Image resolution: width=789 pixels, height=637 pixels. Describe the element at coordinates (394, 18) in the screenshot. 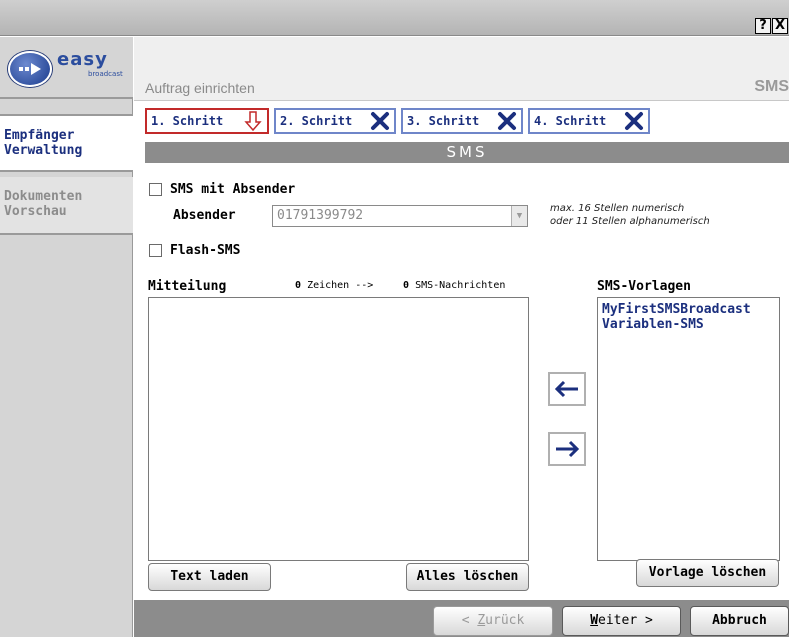

I see `title-bar: ? X` at that location.